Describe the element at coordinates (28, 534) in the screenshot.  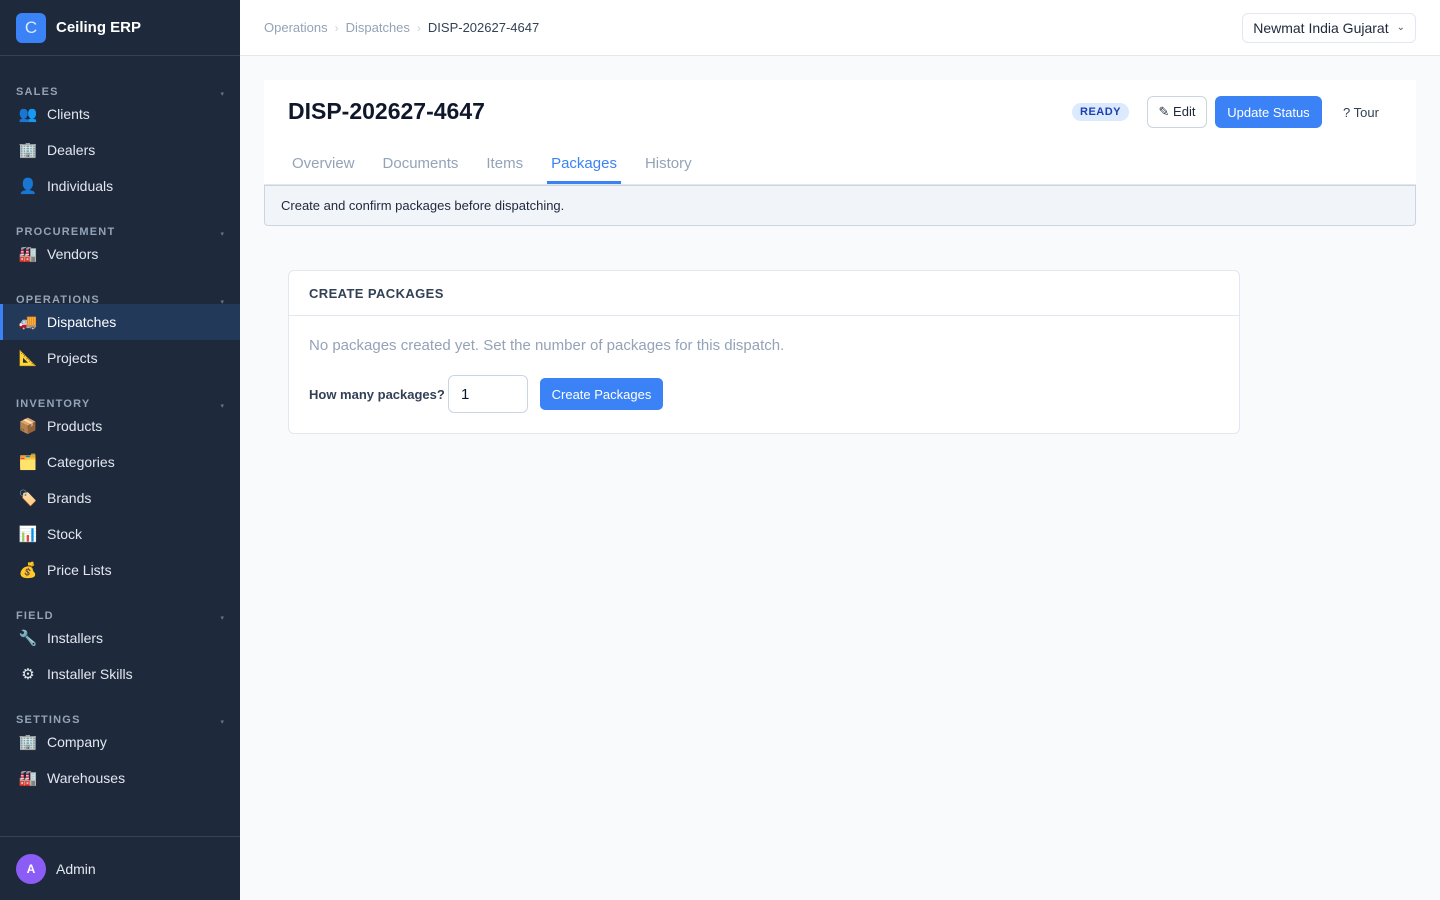
I see `bar-chart-icon: 📊` at that location.